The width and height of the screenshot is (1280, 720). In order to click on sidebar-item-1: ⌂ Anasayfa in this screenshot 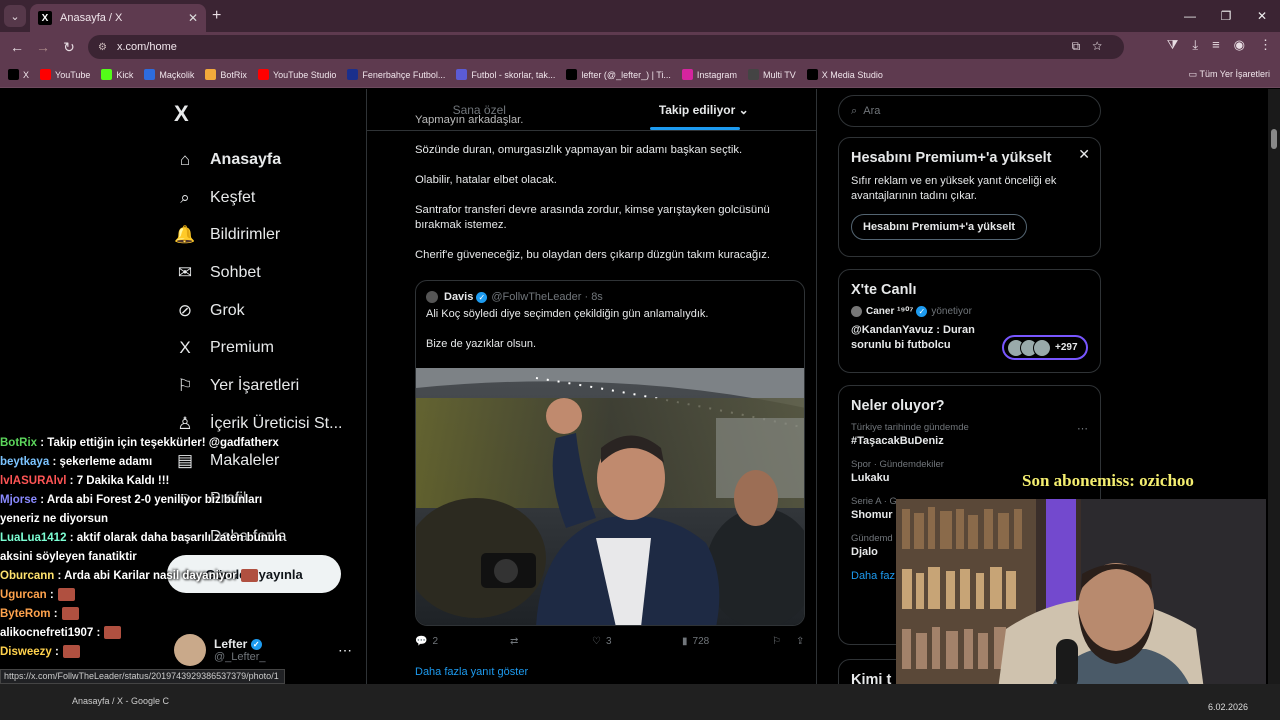, I will do `click(258, 160)`.